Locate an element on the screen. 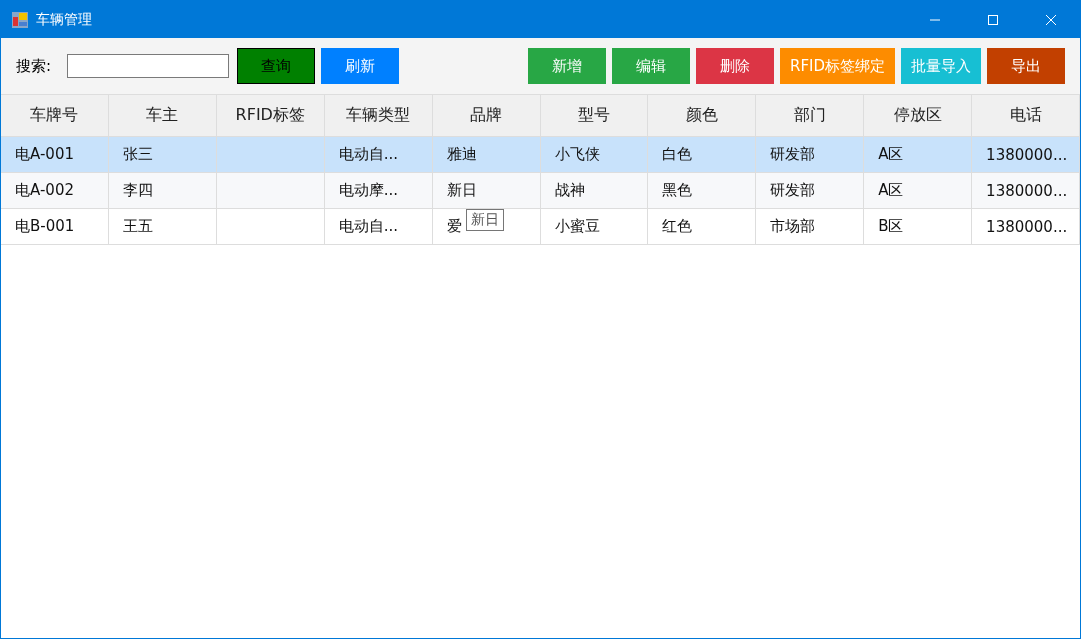 Image resolution: width=1081 pixels, height=639 pixels. table-cell: 红色 is located at coordinates (677, 226).